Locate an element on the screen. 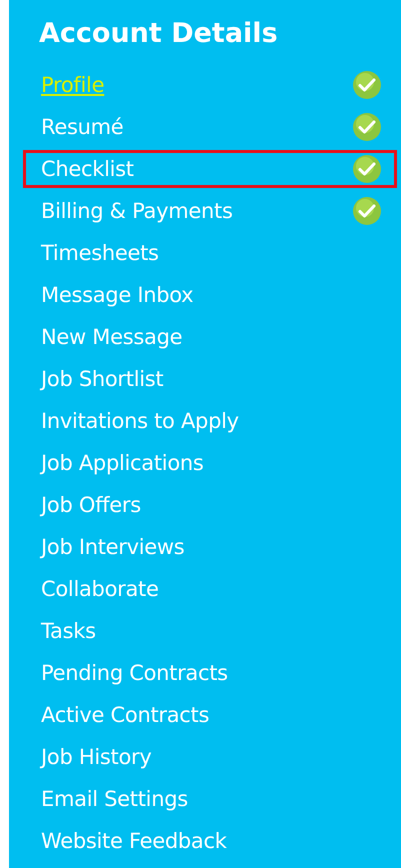 The width and height of the screenshot is (401, 868). sidebar-title: Account Details is located at coordinates (159, 34).